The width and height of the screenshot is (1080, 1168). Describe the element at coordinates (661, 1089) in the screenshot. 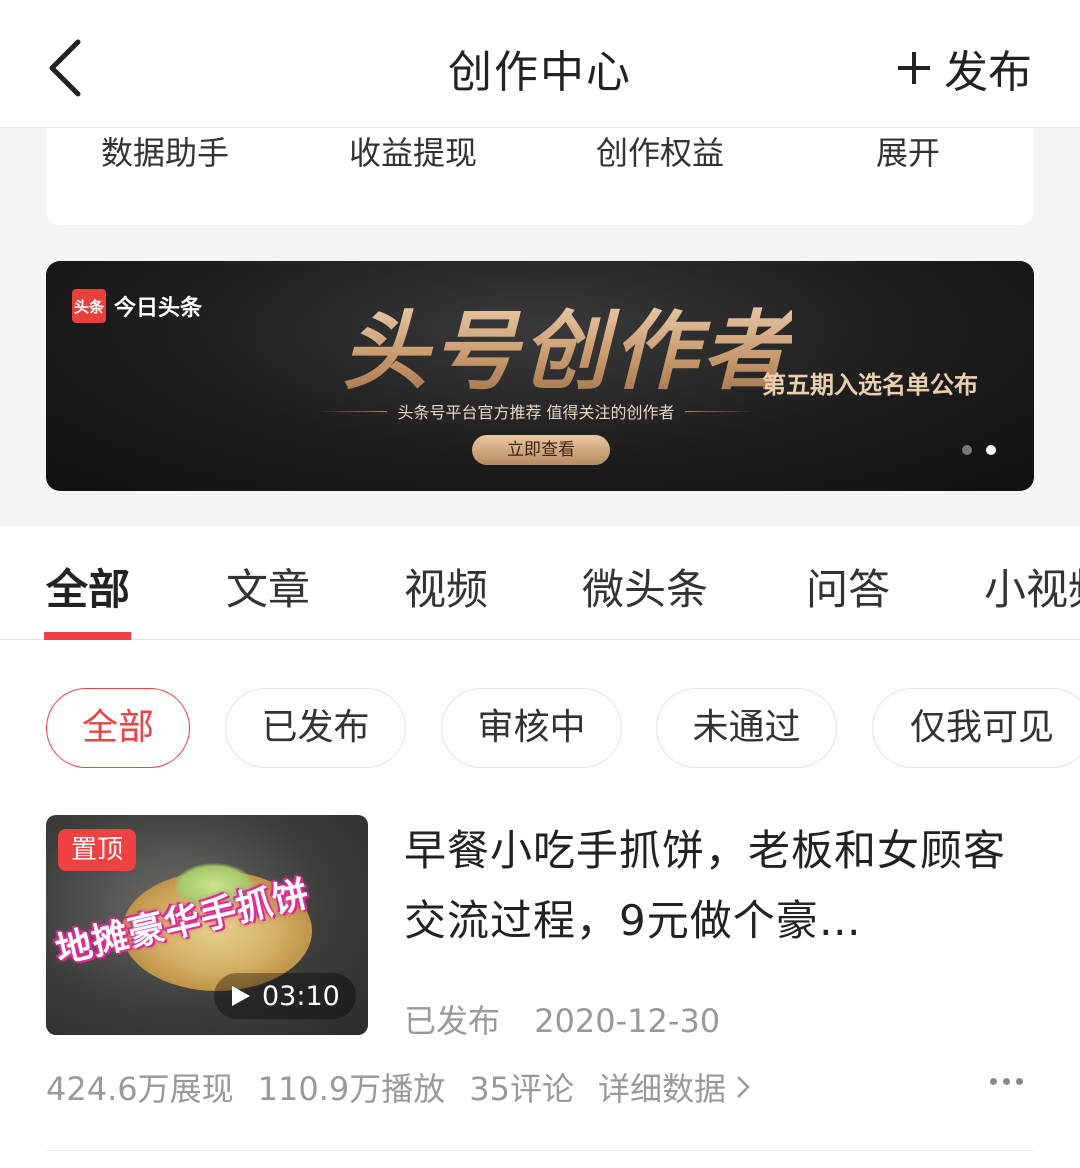

I see `detail-data-label: 详细数据` at that location.